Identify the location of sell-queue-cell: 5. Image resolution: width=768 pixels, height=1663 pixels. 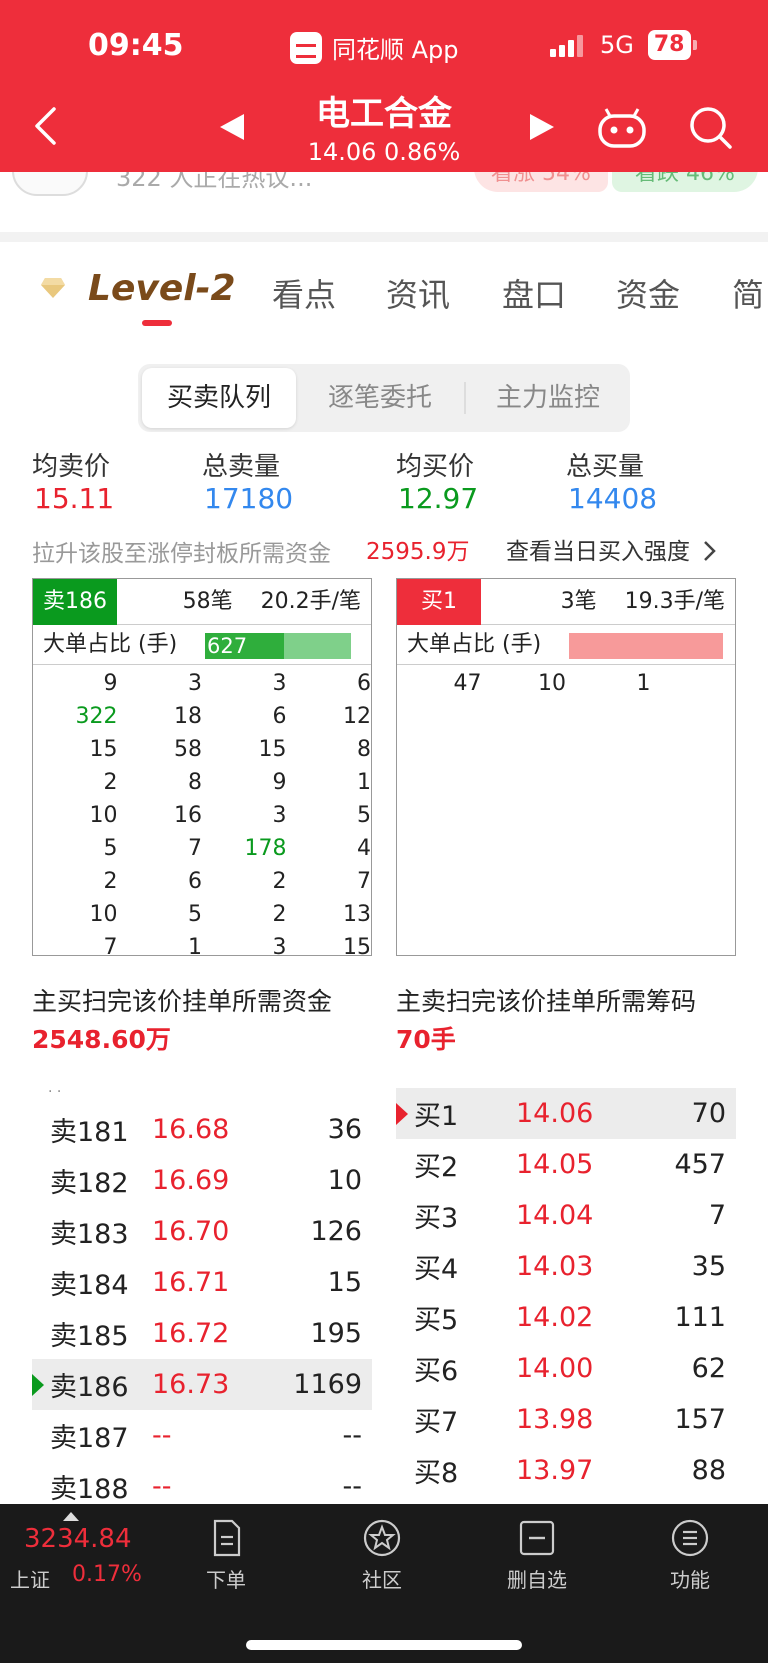
(195, 914).